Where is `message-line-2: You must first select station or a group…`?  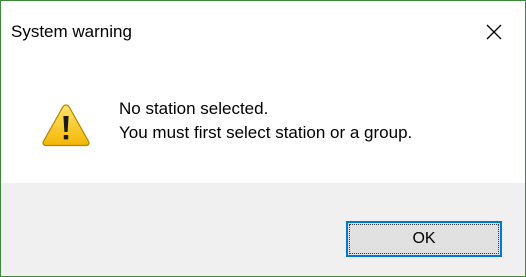
message-line-2: You must first select station or a group… is located at coordinates (266, 132).